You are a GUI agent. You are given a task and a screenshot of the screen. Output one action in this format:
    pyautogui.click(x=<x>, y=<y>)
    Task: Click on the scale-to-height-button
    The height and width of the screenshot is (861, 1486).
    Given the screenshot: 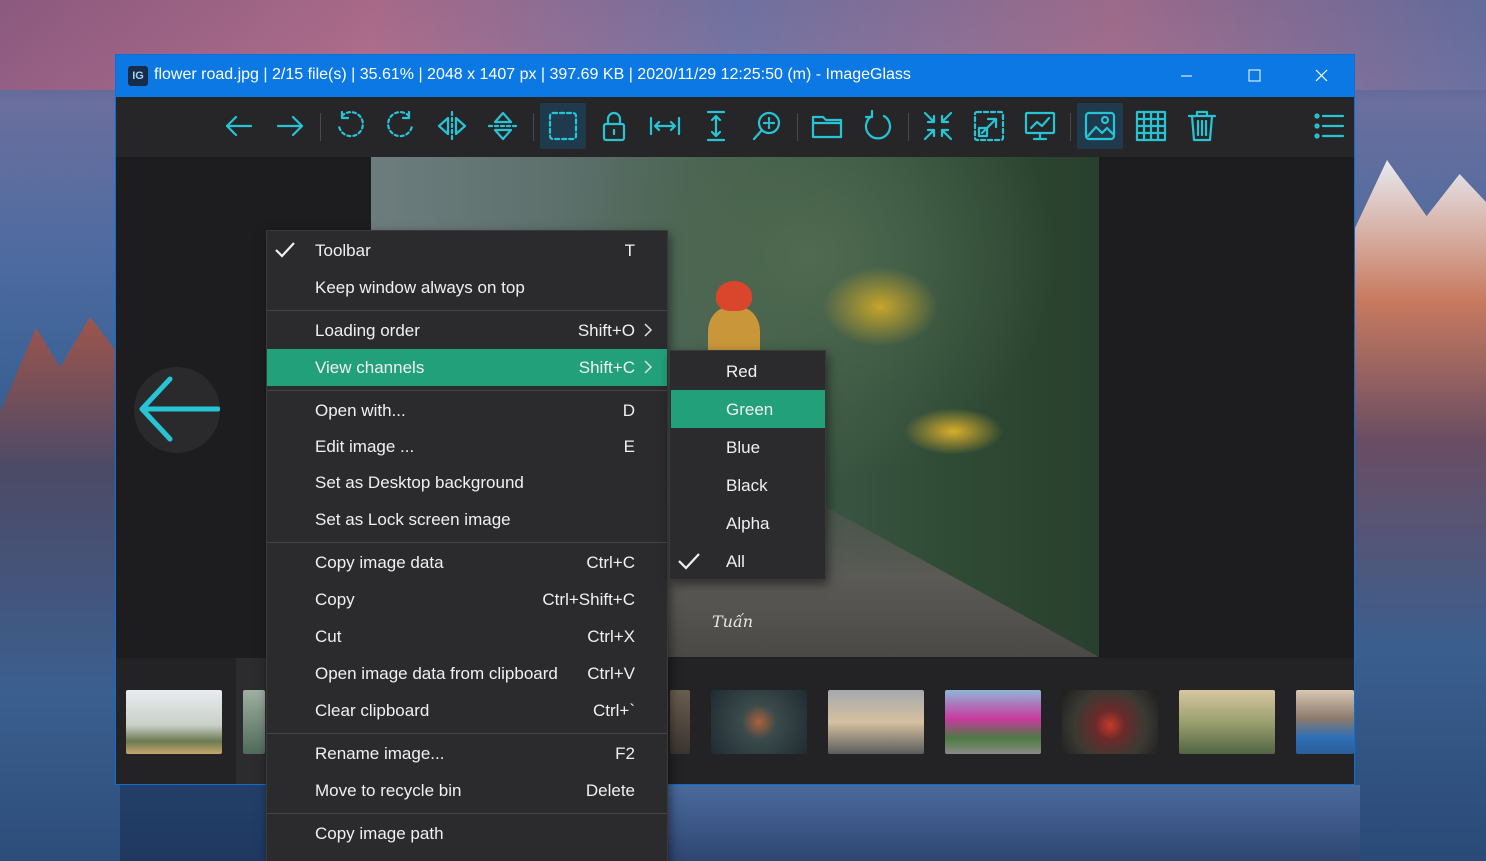 What is the action you would take?
    pyautogui.click(x=716, y=126)
    